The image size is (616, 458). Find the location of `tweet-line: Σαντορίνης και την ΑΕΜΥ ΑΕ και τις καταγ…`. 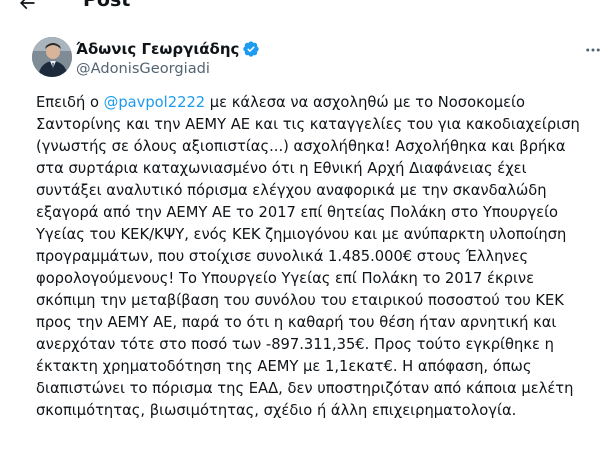

tweet-line: Σαντορίνης και την ΑΕΜΥ ΑΕ και τις καταγ… is located at coordinates (308, 124).